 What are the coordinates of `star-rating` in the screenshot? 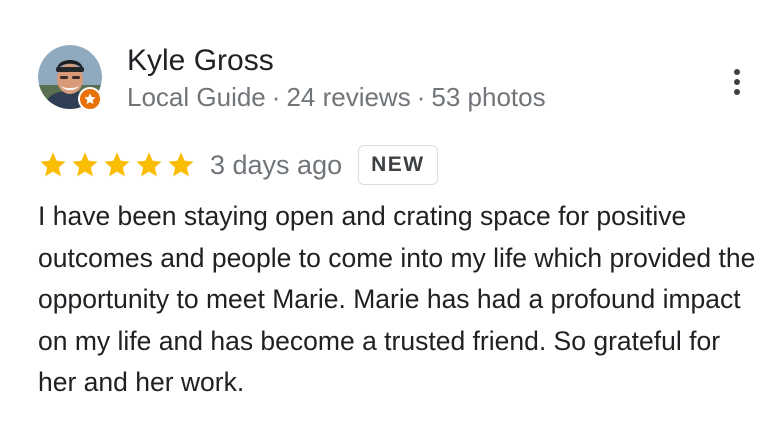 It's located at (117, 165).